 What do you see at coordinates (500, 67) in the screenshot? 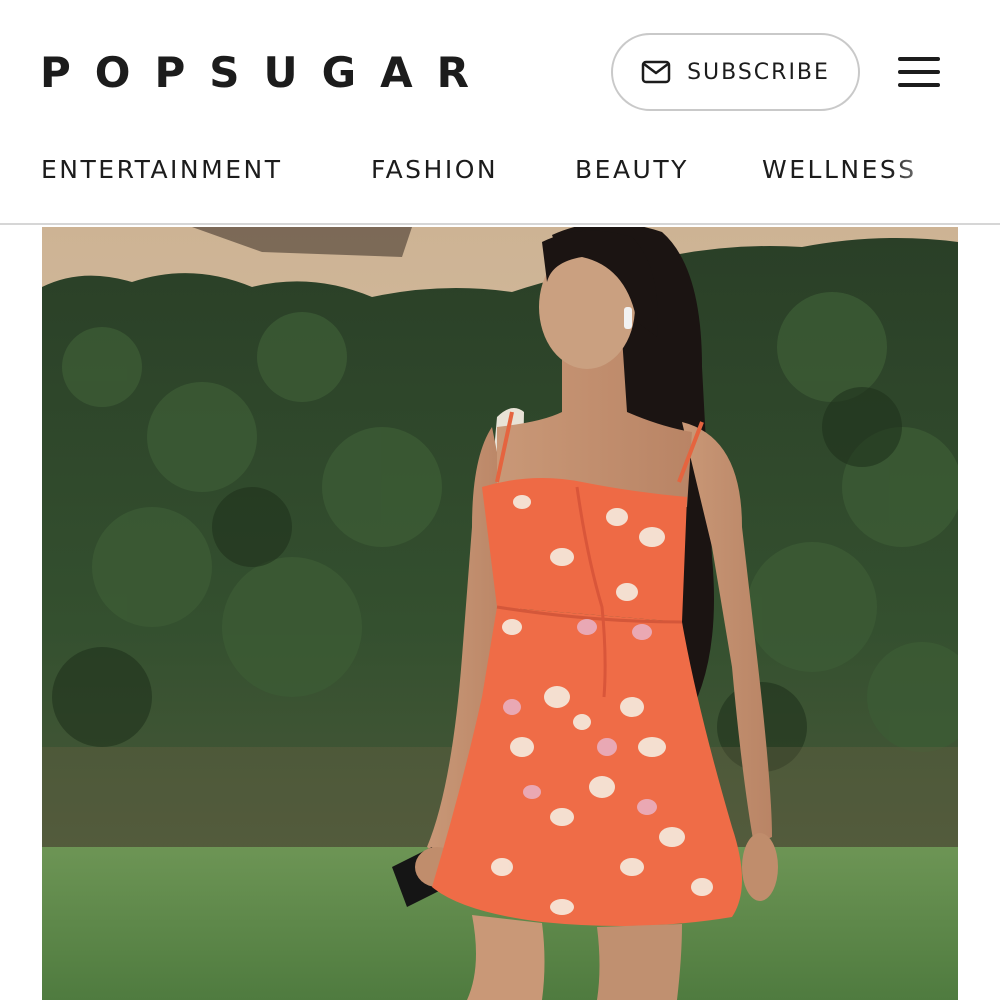
I see `site-header: POPSUGAR SUBSCRIBE` at bounding box center [500, 67].